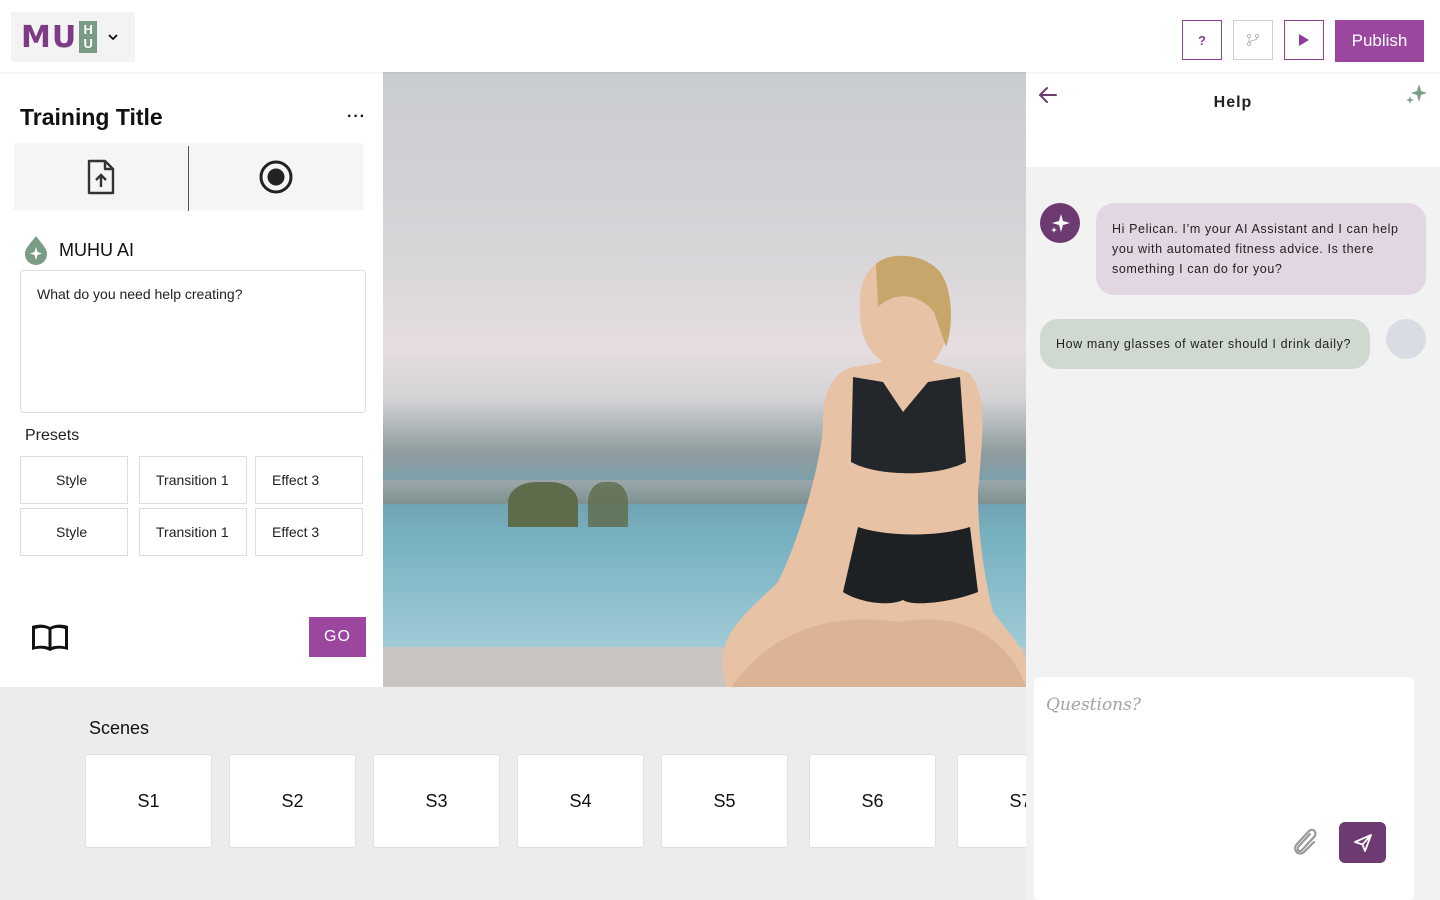 The image size is (1440, 900). What do you see at coordinates (292, 801) in the screenshot?
I see `scene-card: S2` at bounding box center [292, 801].